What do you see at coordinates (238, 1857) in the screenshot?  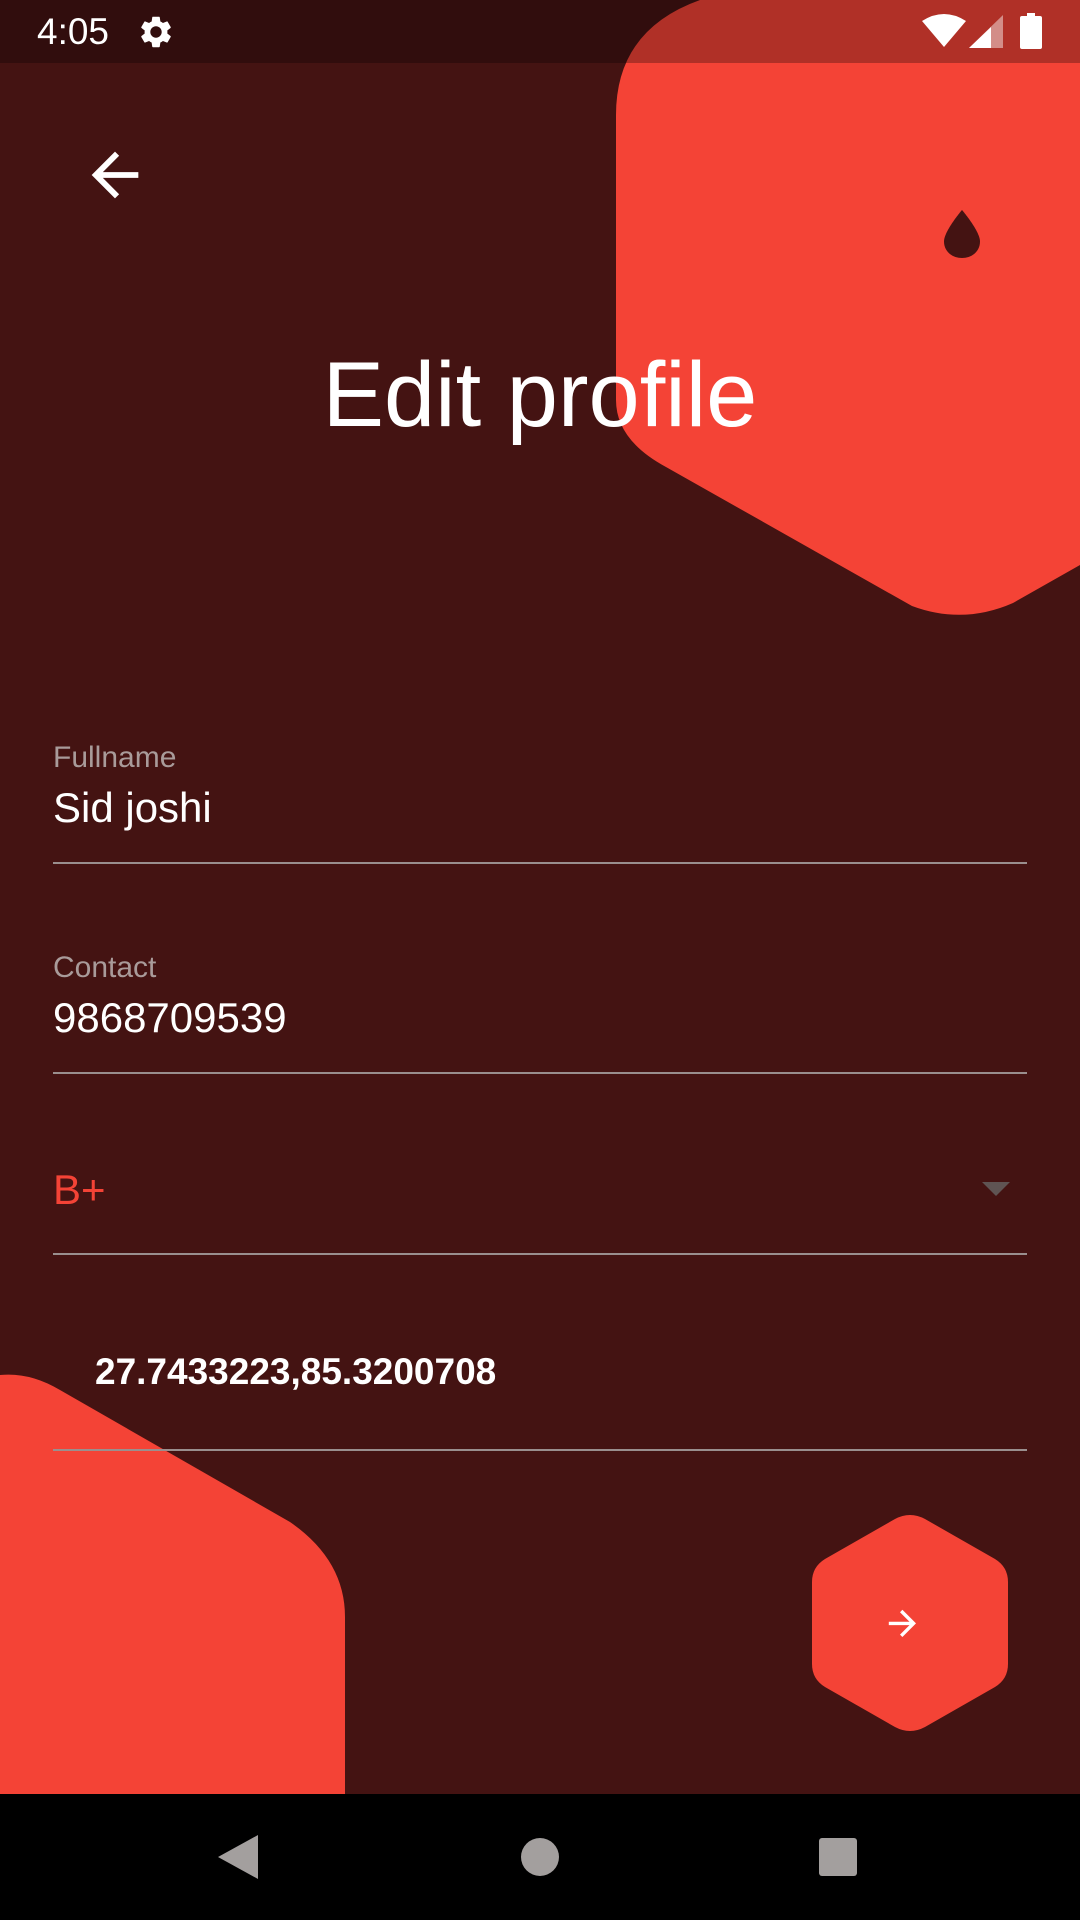 I see `back-triangle-icon` at bounding box center [238, 1857].